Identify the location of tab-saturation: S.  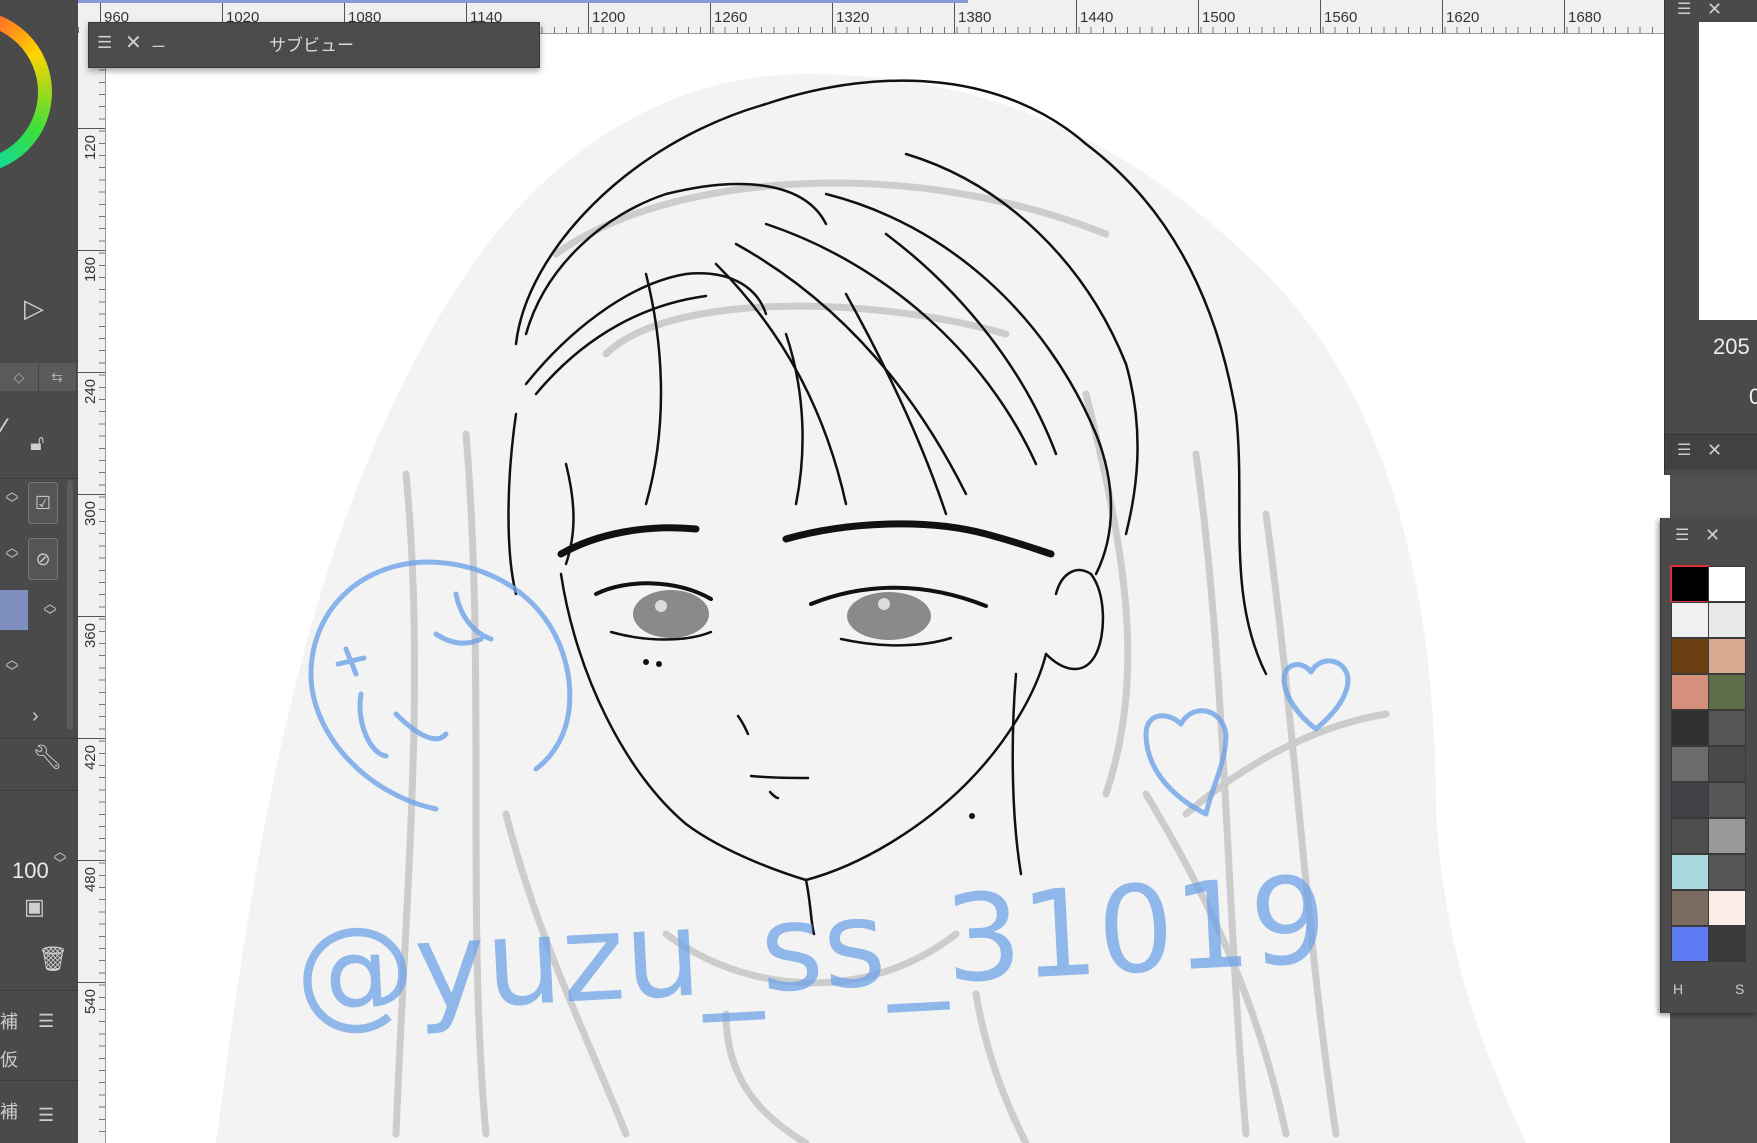
(1739, 989).